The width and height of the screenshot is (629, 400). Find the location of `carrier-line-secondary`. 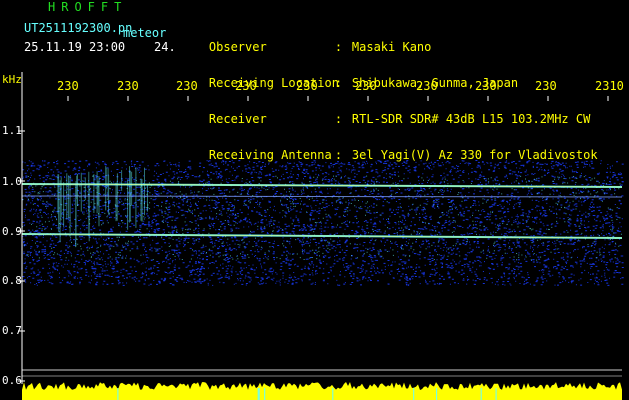

carrier-line-secondary is located at coordinates (322, 196).